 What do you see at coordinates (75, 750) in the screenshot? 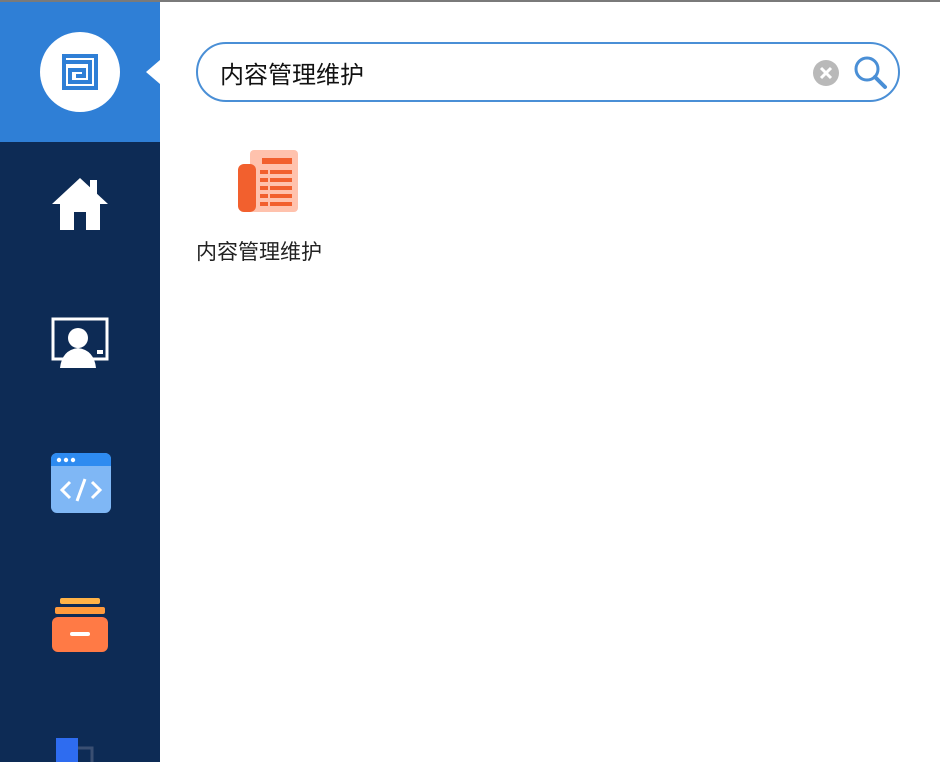
I see `blocks-icon` at bounding box center [75, 750].